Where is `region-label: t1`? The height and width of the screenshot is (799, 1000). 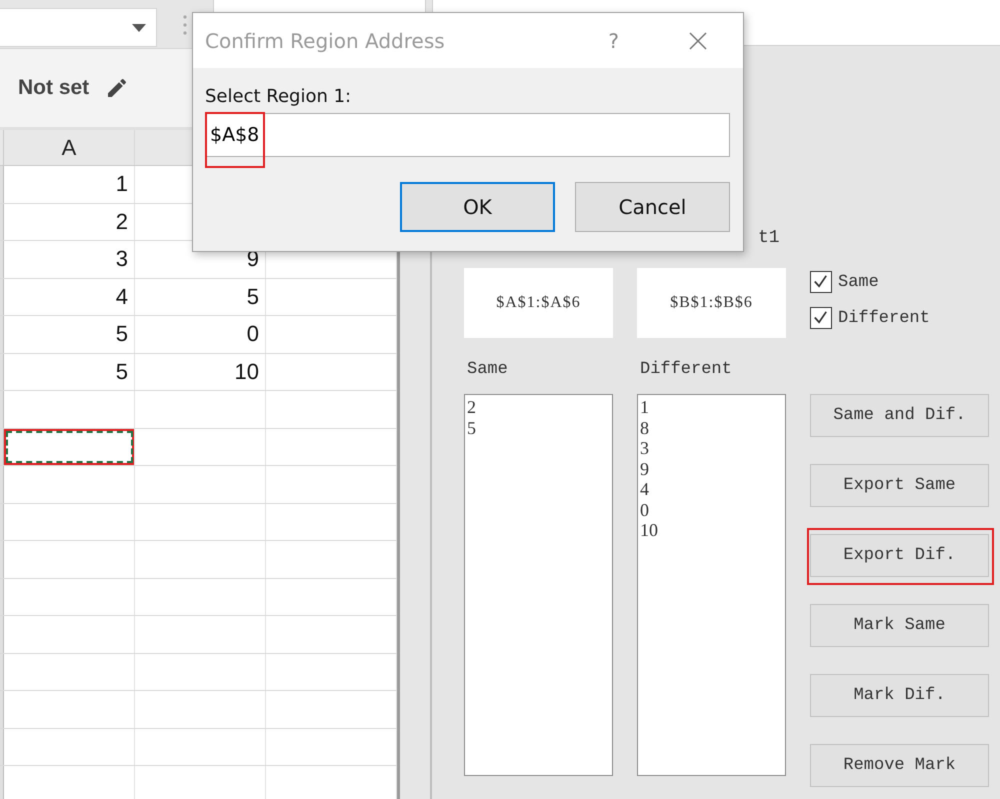
region-label: t1 is located at coordinates (769, 238).